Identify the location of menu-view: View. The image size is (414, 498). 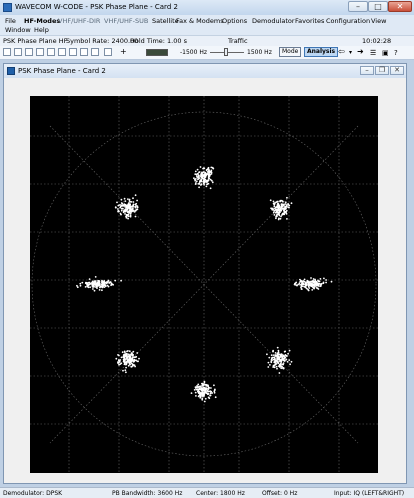
(378, 21).